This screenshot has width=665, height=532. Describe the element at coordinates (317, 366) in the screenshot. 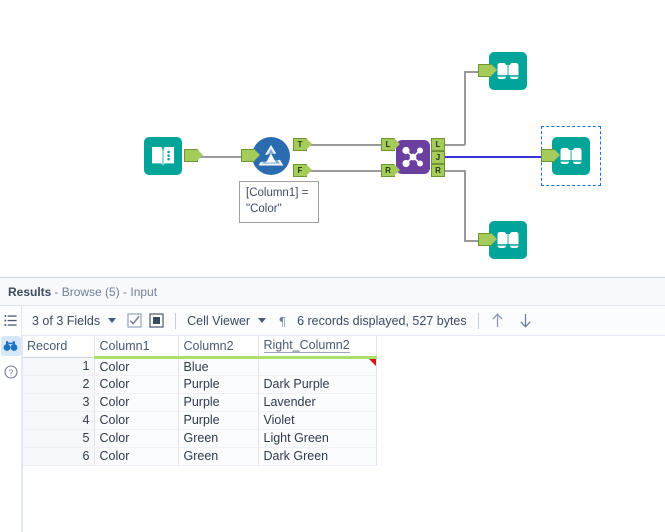

I see `cell-right-column2` at that location.